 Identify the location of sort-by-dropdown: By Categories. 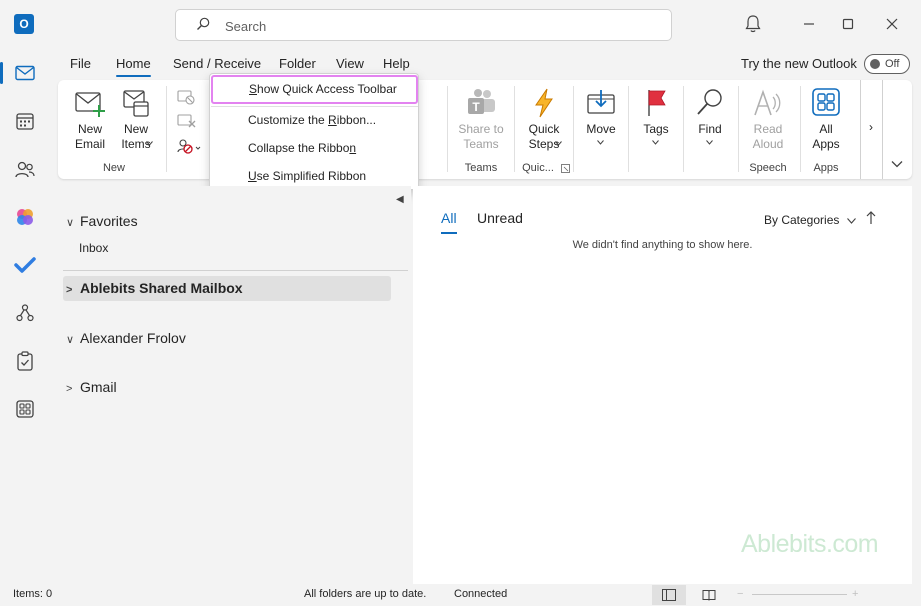
(810, 220).